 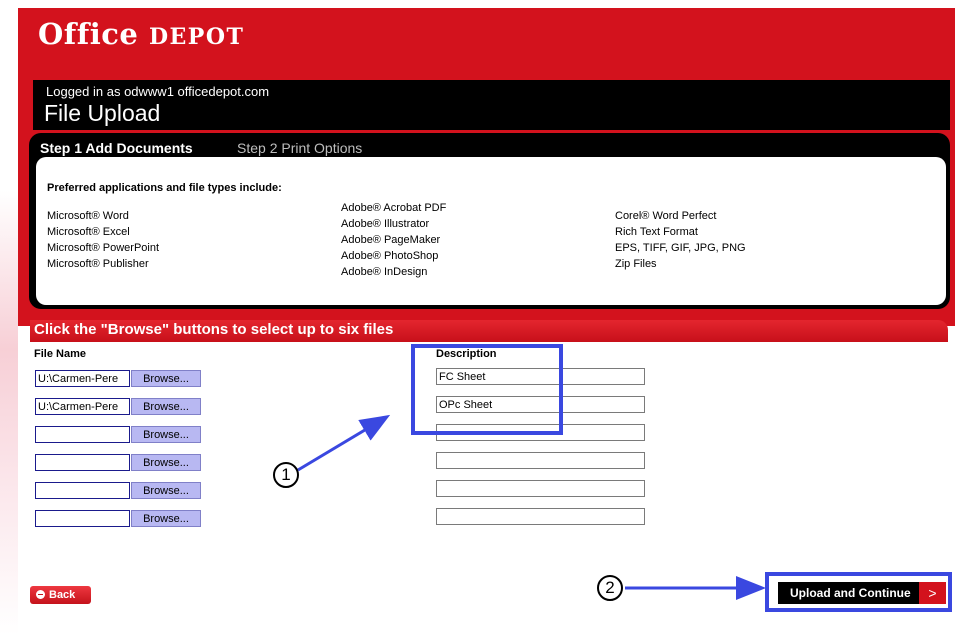 What do you see at coordinates (610, 588) in the screenshot?
I see `callout-2: 2` at bounding box center [610, 588].